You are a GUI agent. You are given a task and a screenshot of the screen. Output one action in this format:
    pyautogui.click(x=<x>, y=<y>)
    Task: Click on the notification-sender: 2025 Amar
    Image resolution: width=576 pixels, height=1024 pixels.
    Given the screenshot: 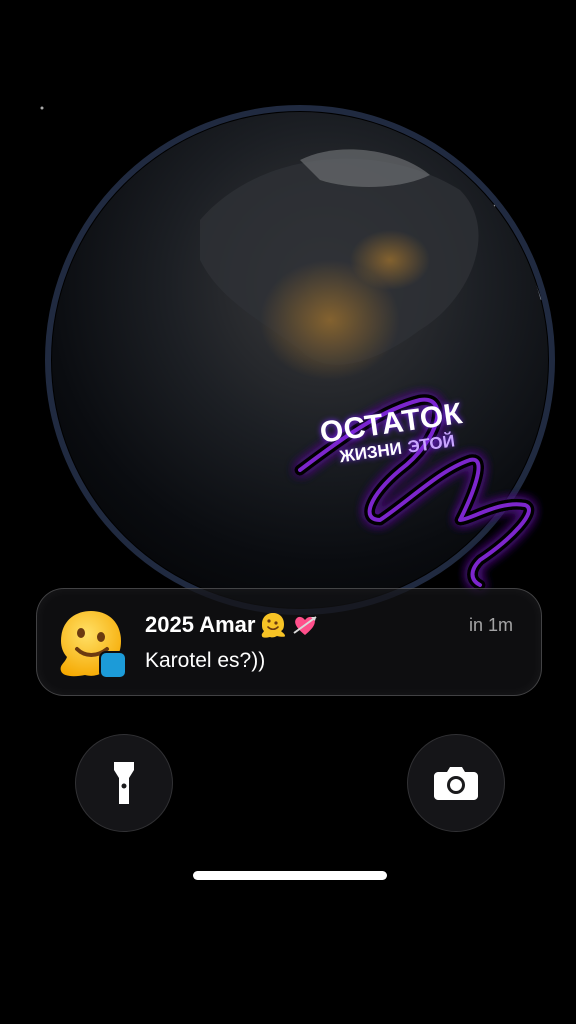 What is the action you would take?
    pyautogui.click(x=200, y=624)
    